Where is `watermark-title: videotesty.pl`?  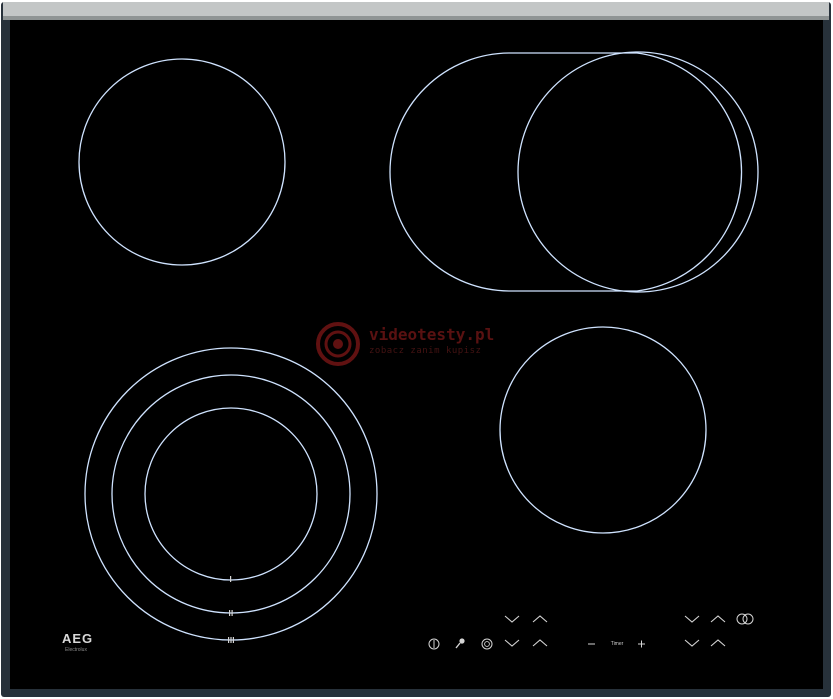
watermark-title: videotesty.pl is located at coordinates (432, 334).